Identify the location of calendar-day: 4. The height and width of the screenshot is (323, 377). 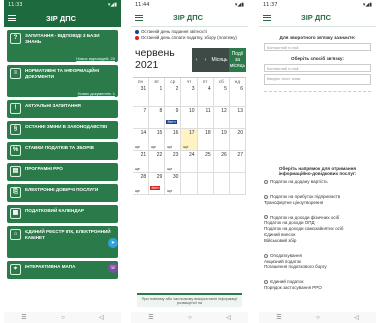
(205, 95).